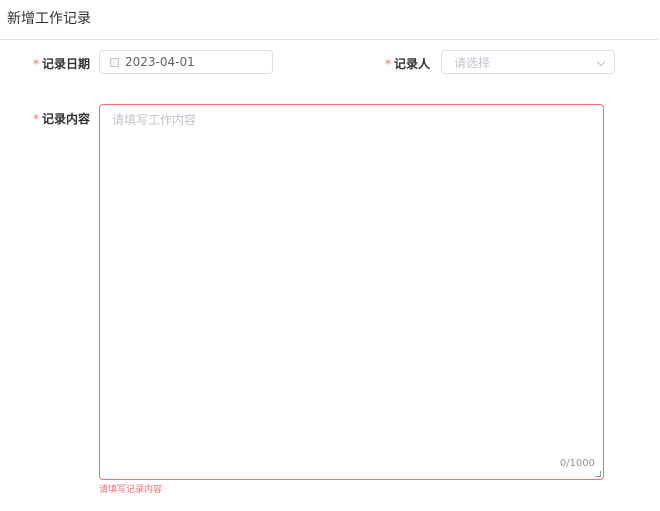  Describe the element at coordinates (601, 62) in the screenshot. I see `chevron-down-icon` at that location.